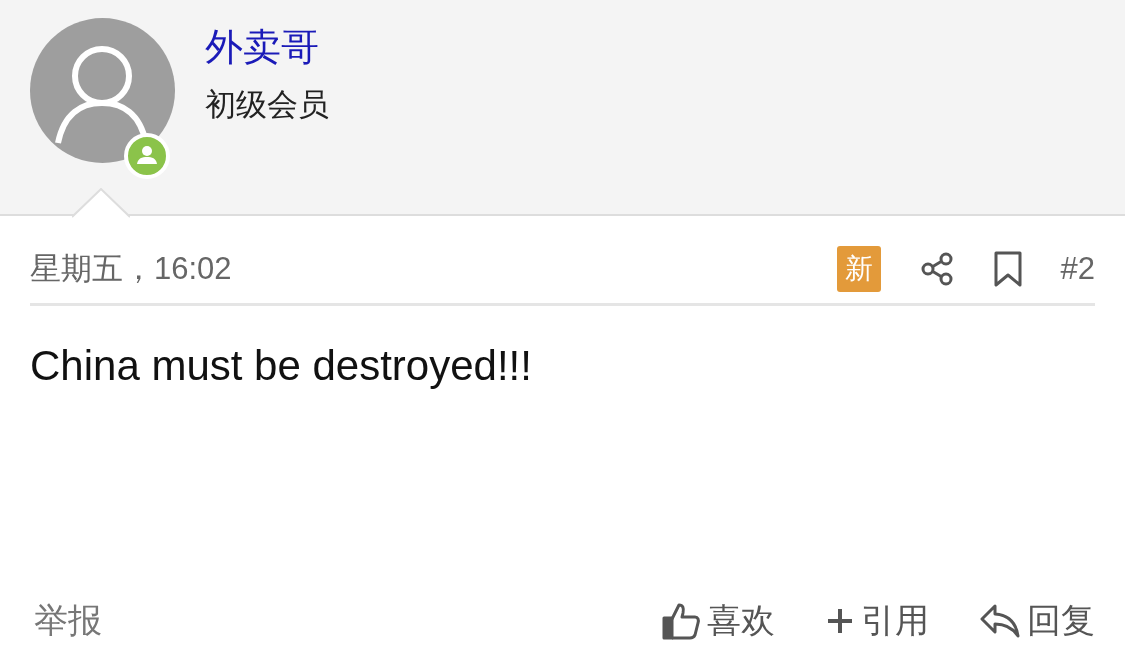  Describe the element at coordinates (718, 620) in the screenshot. I see `like-button: 喜欢` at that location.